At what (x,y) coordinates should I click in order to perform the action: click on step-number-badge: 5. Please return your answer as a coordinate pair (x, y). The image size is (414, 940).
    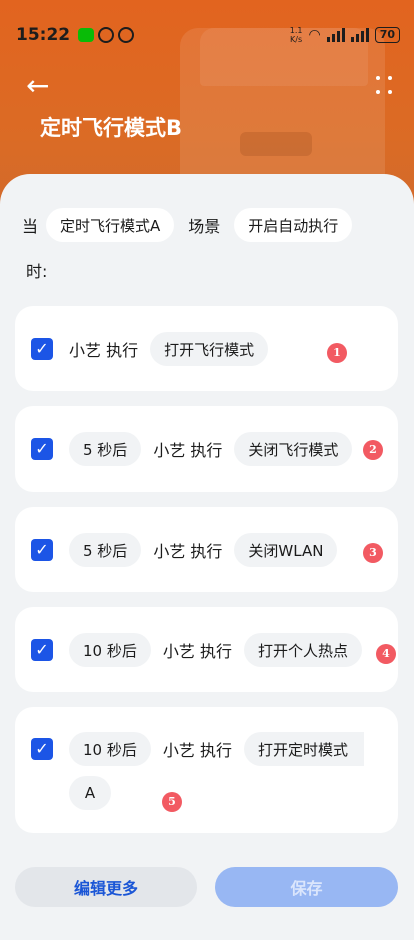
    Looking at the image, I should click on (172, 802).